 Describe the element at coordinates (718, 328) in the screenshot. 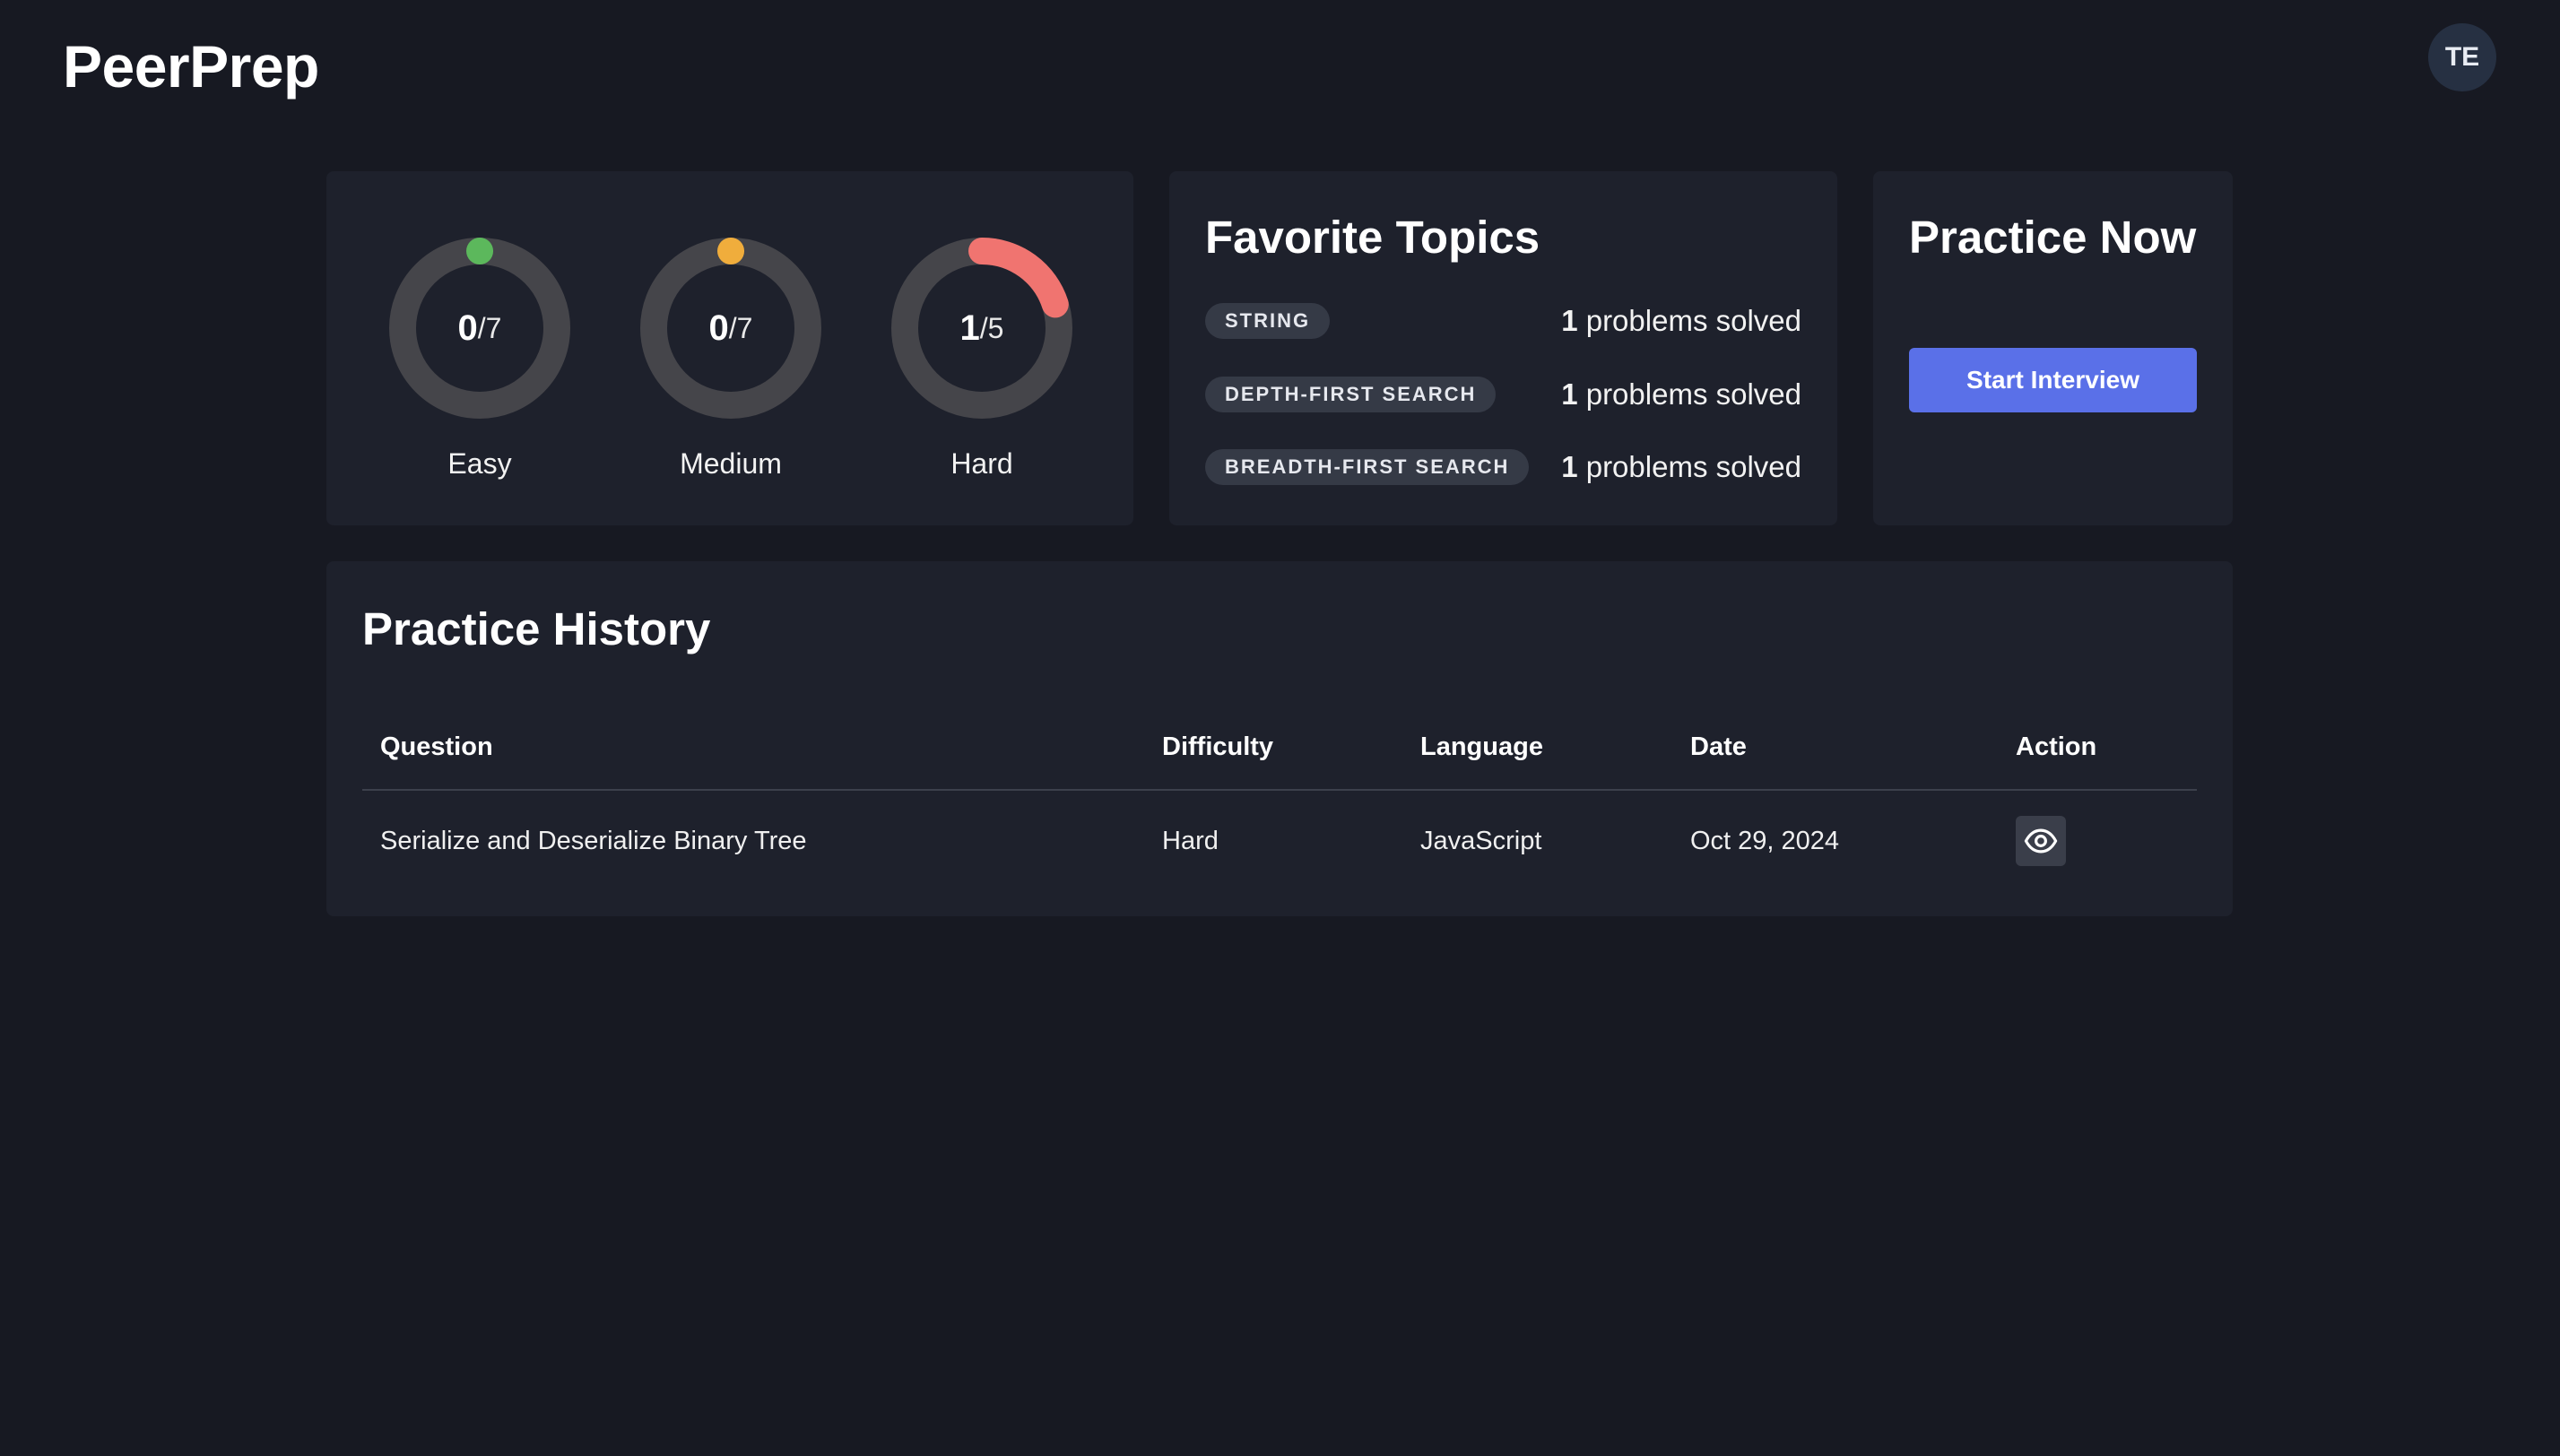

I see `medium-solved-count: 0` at that location.